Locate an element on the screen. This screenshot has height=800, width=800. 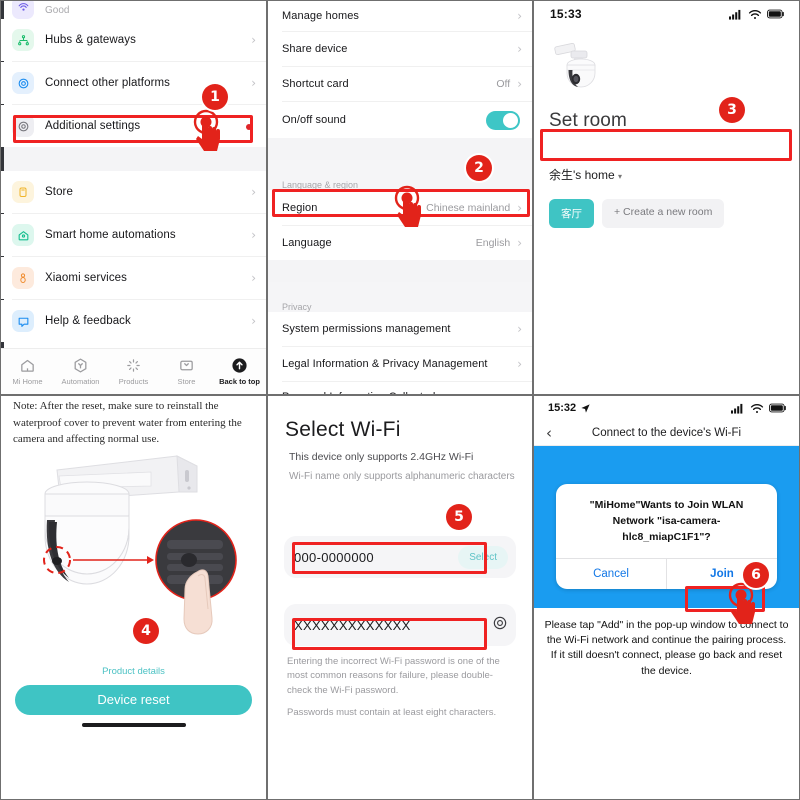
row-label: Legal Information & Privacy Management is located at coordinates (385, 364).